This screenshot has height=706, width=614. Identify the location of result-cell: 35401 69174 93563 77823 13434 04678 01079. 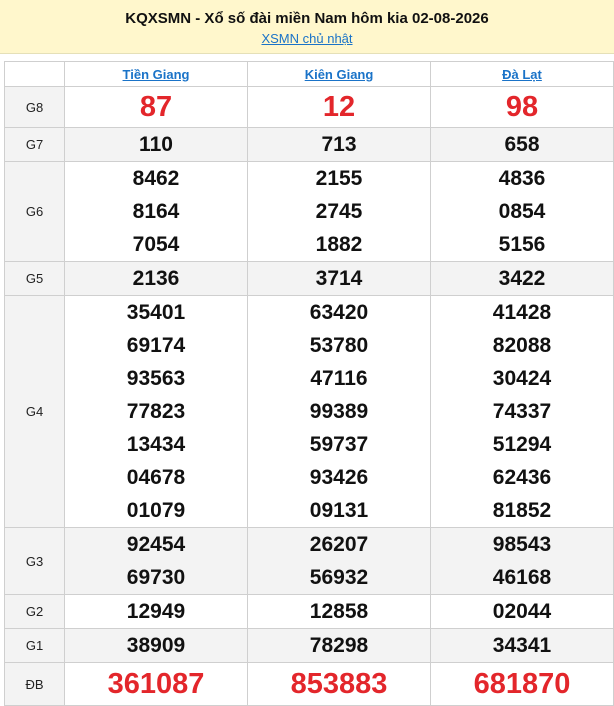
(156, 411).